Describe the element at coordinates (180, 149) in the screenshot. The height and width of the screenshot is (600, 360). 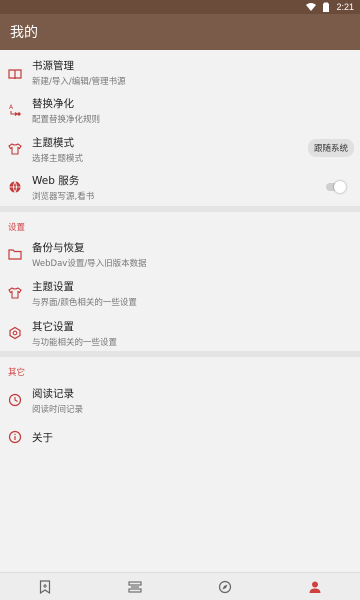
I see `list-item-theme-mode: 主题模式 选择主题模式 跟随系统` at that location.